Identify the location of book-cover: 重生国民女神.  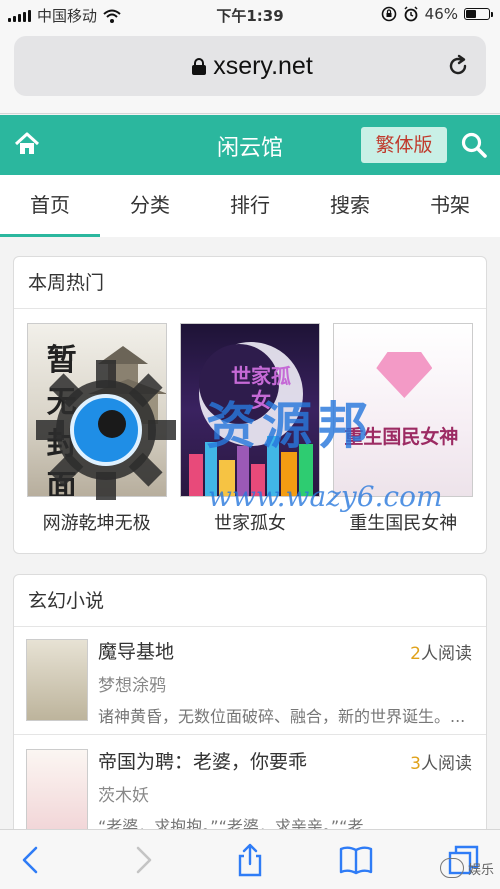
(403, 410).